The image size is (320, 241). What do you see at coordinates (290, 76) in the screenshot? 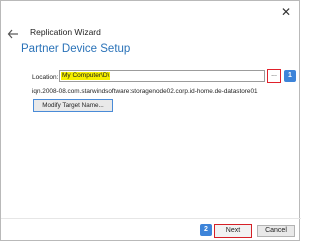
I see `step-badge-1: 1` at bounding box center [290, 76].